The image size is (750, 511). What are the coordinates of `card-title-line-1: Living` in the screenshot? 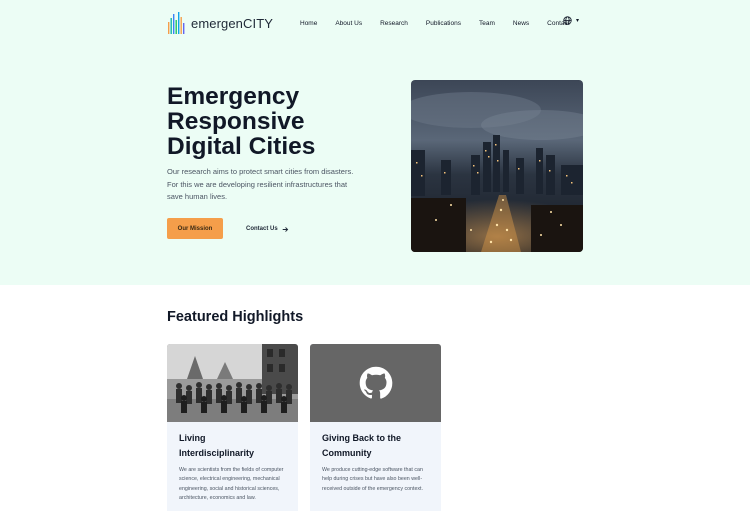 It's located at (192, 438).